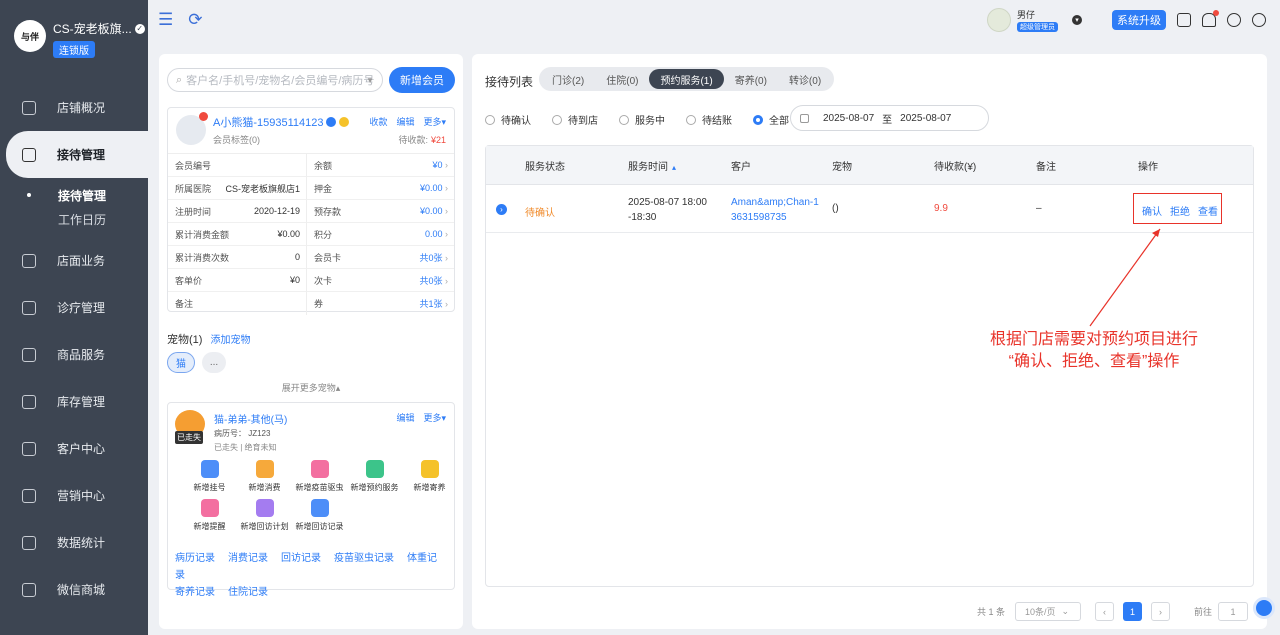 The width and height of the screenshot is (1280, 635). What do you see at coordinates (1161, 611) in the screenshot?
I see `next-page-button: ›` at bounding box center [1161, 611].